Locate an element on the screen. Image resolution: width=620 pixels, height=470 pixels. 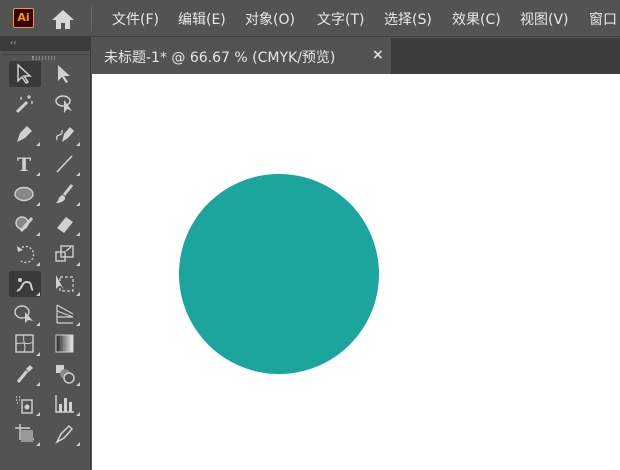
eraser-icon is located at coordinates (65, 225).